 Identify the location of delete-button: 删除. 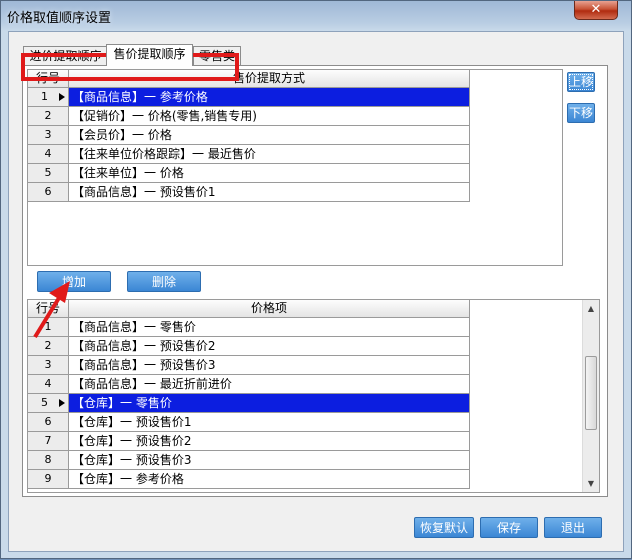
(164, 281).